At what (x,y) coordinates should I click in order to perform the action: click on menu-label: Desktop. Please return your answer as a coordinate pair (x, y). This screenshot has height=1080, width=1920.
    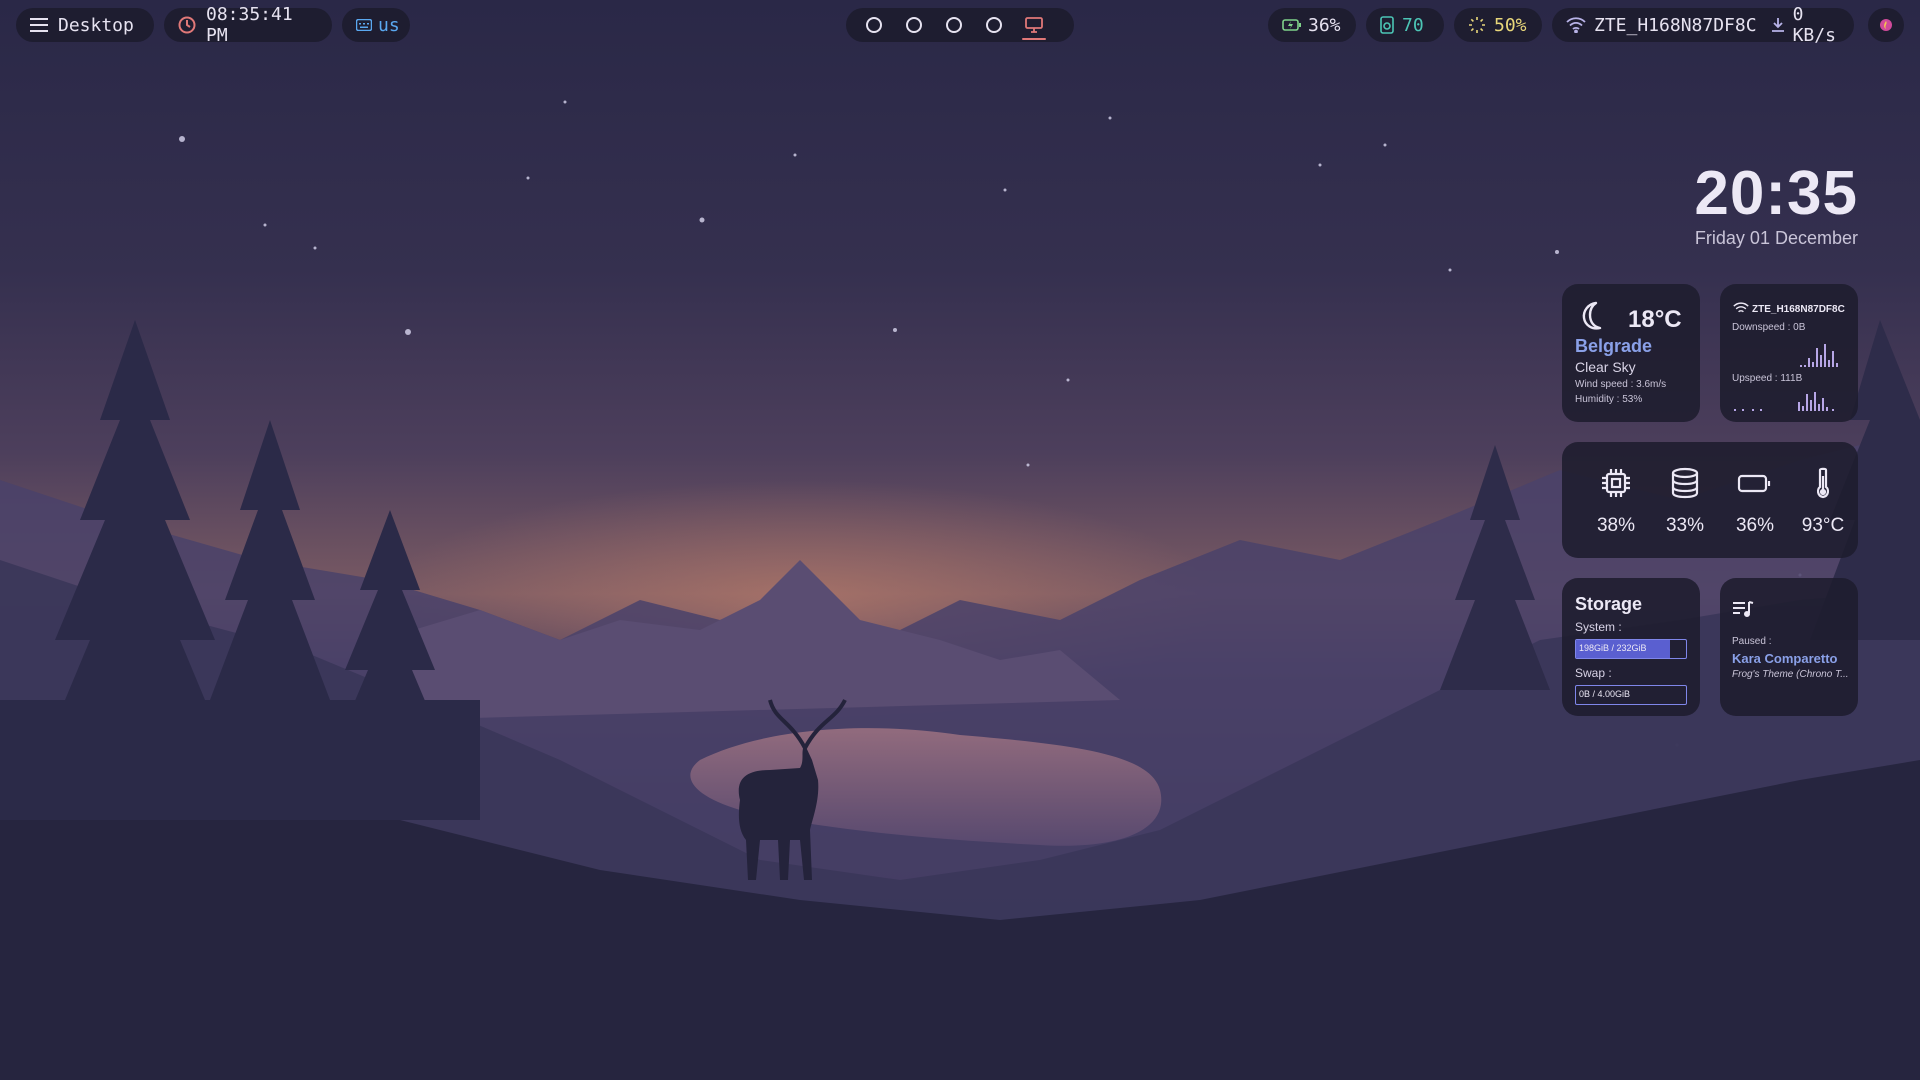
    Looking at the image, I should click on (96, 25).